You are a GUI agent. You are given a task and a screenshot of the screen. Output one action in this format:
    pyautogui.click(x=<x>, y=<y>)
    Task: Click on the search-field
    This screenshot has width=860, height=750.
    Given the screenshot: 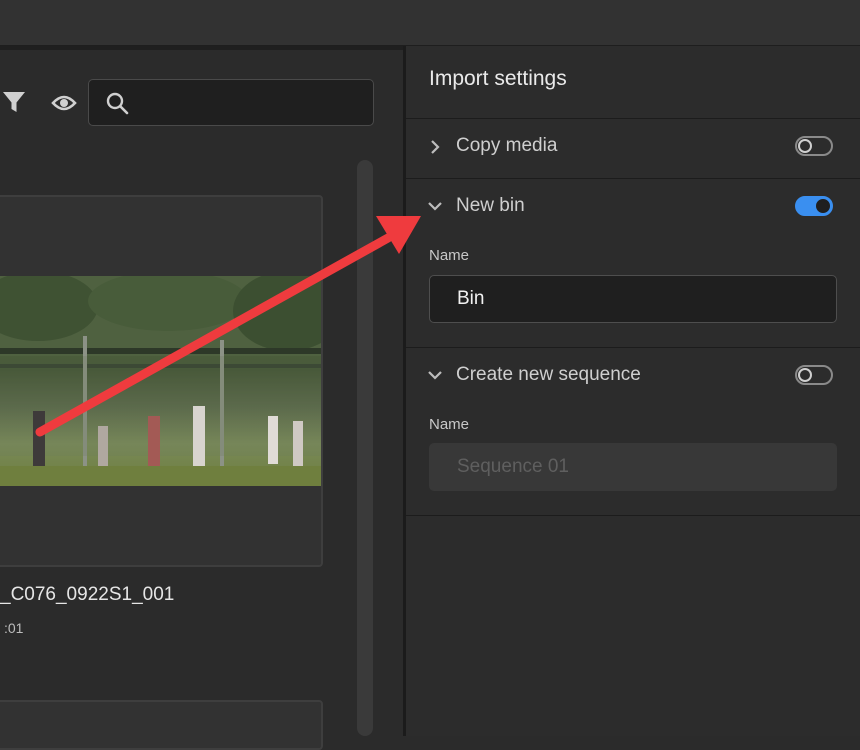 What is the action you would take?
    pyautogui.click(x=231, y=102)
    